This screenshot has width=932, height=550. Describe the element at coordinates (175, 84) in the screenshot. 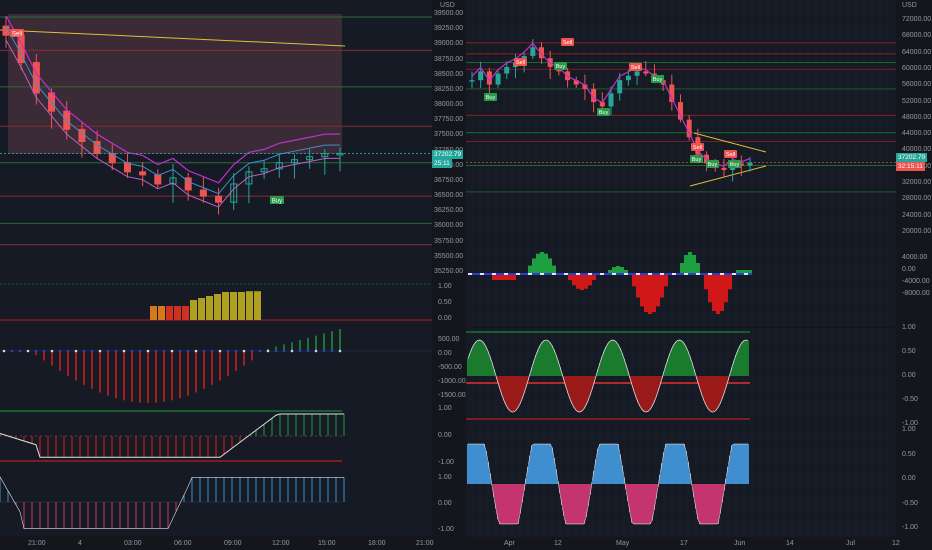

I see `highlight-zone` at that location.